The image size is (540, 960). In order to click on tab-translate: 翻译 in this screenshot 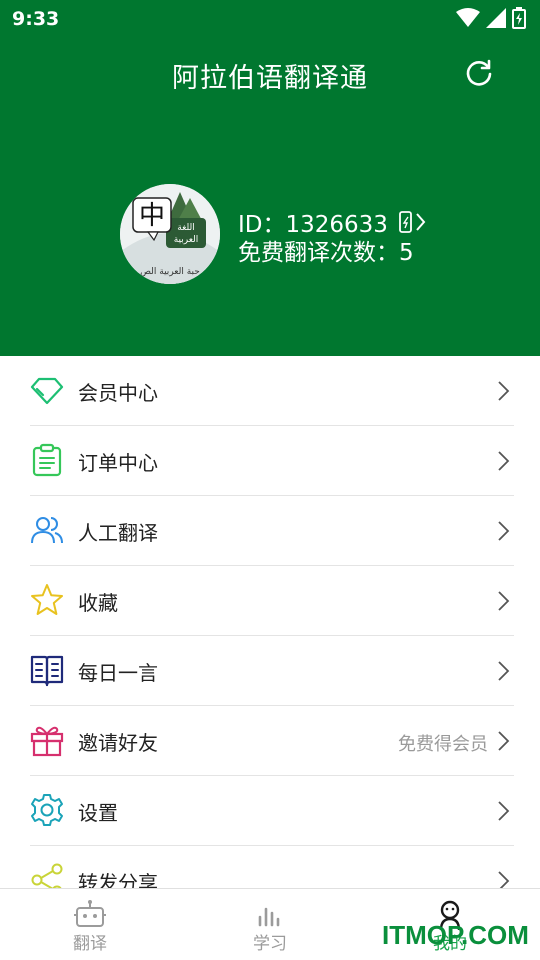, I will do `click(90, 924)`.